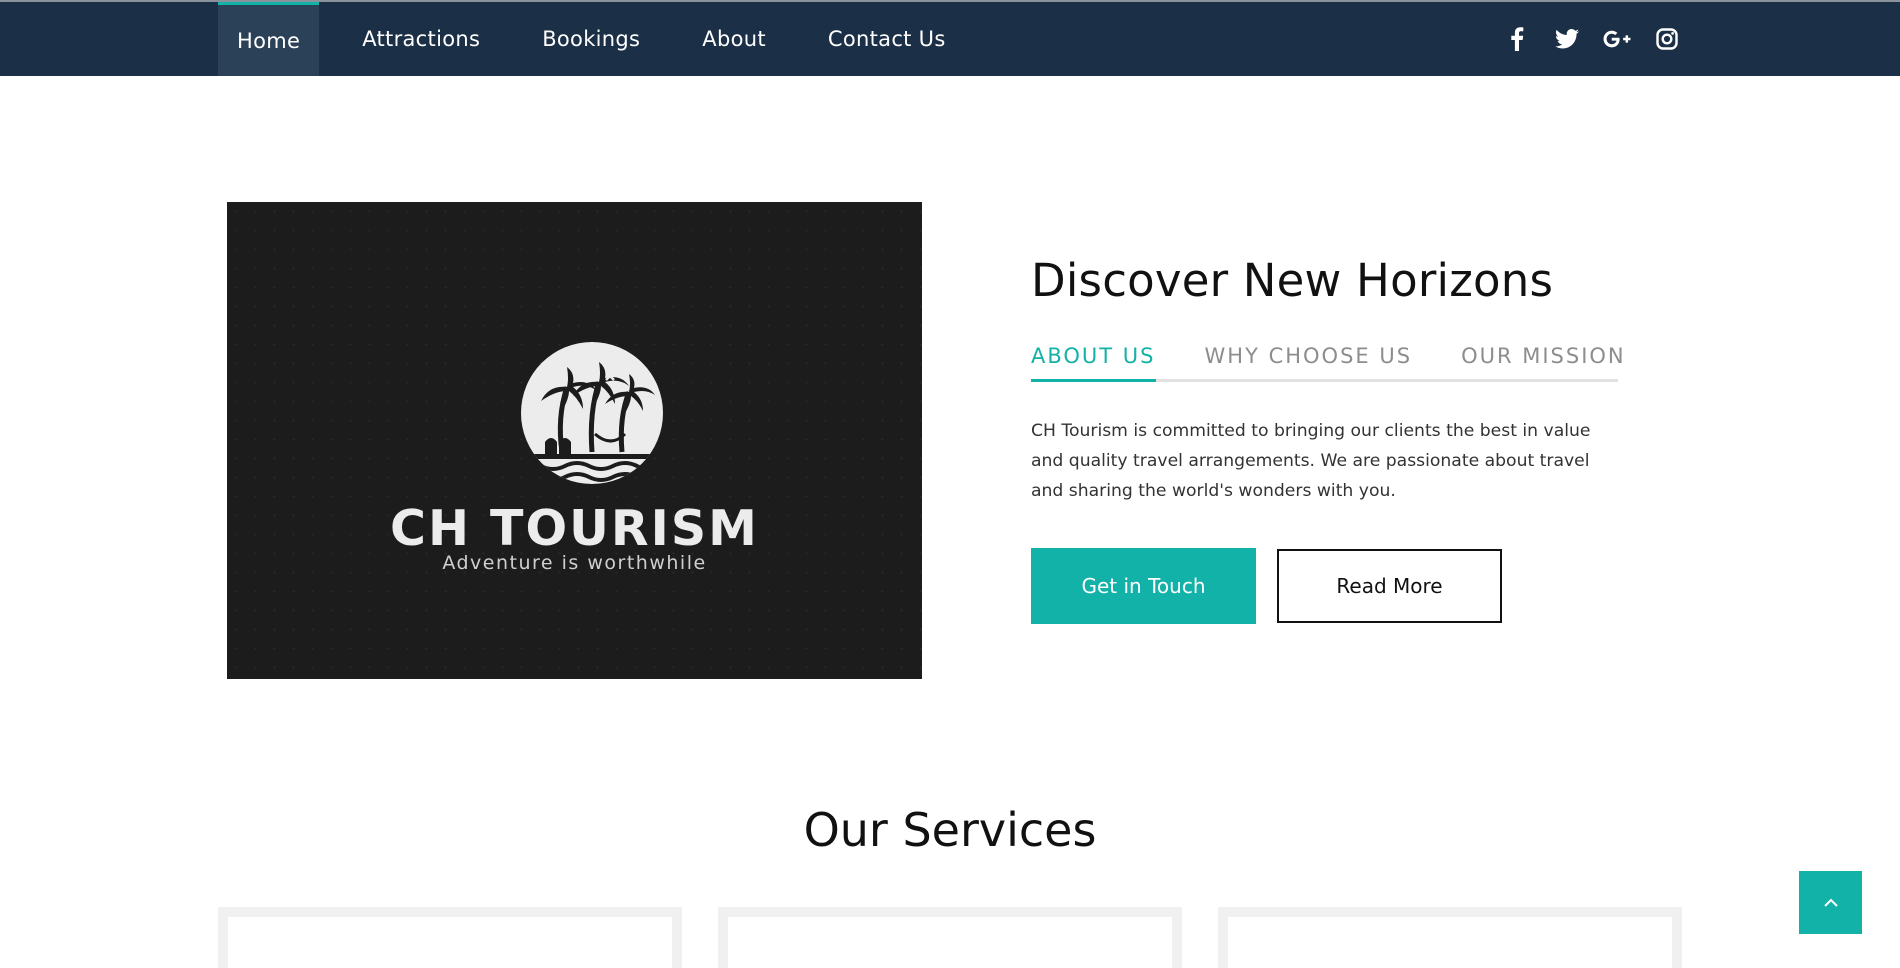 This screenshot has width=1900, height=968. What do you see at coordinates (887, 39) in the screenshot?
I see `nav-item-contact-us: Contact Us` at bounding box center [887, 39].